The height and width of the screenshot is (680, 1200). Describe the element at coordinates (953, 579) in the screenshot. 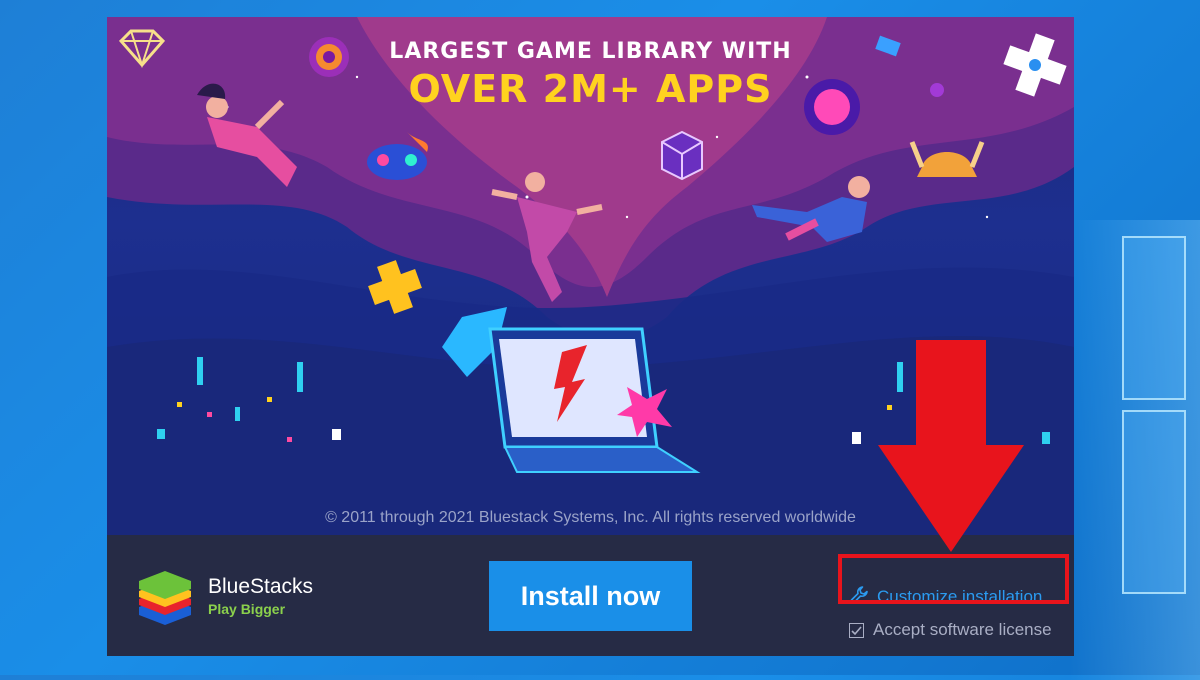

I see `annotation-highlight-box` at that location.